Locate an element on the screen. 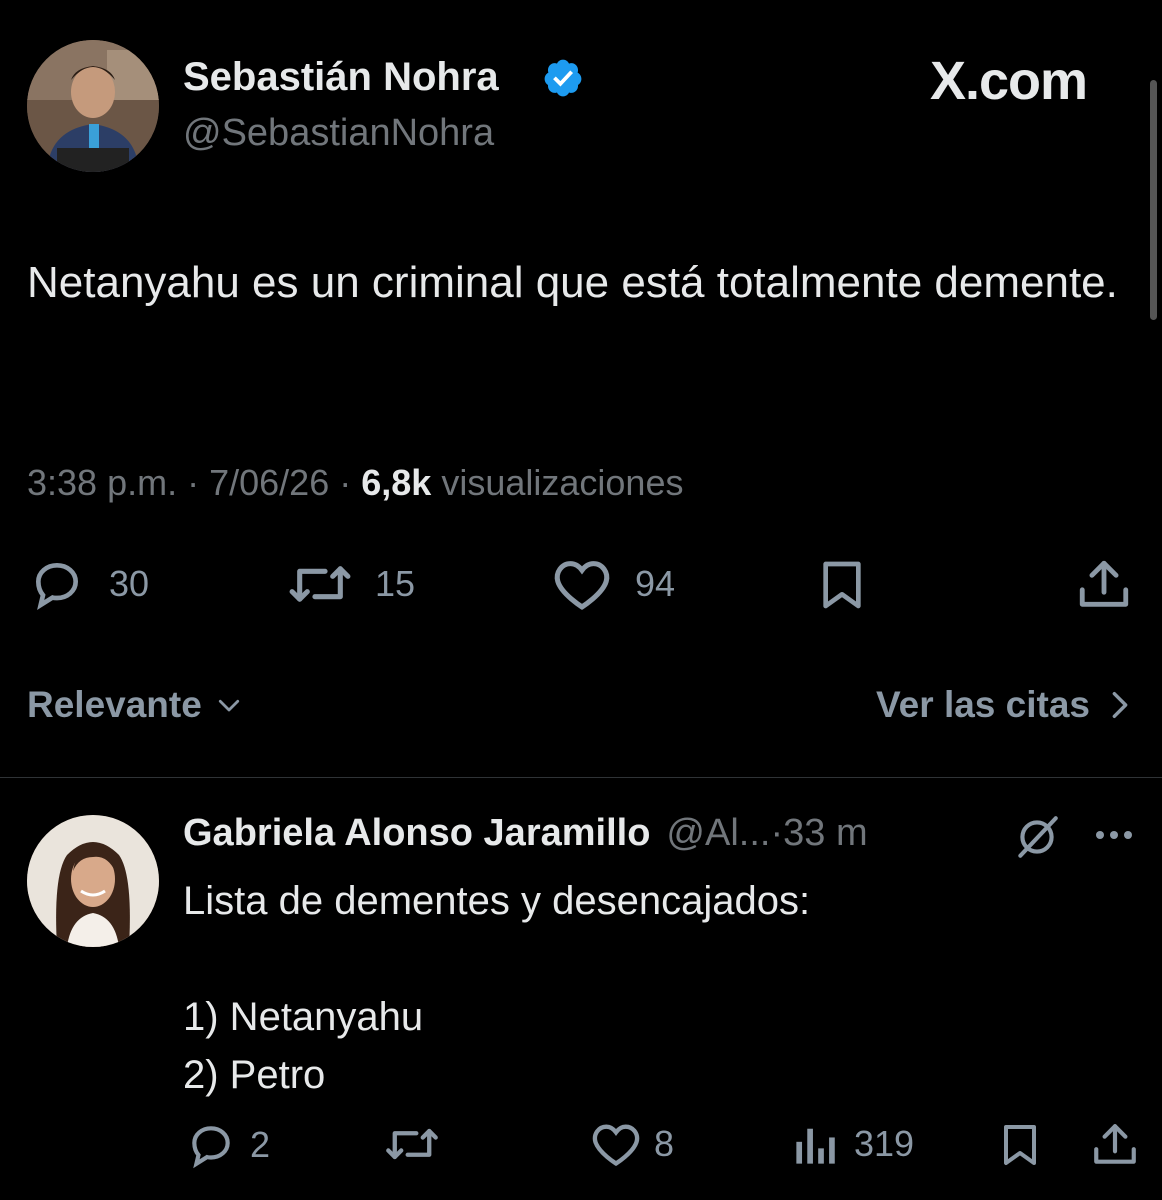  reply-bookmark-button is located at coordinates (1020, 1145).